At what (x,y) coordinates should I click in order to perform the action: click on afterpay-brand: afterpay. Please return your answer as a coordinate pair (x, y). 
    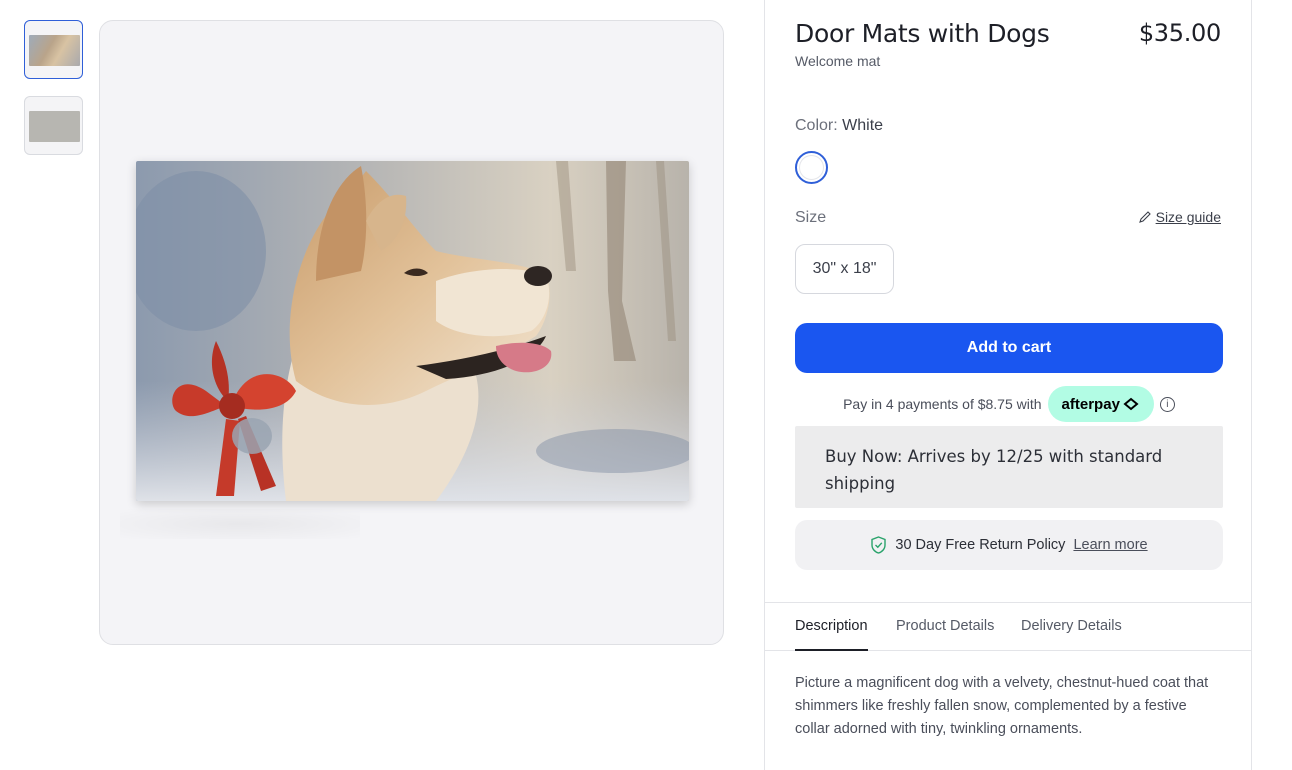
    Looking at the image, I should click on (1090, 404).